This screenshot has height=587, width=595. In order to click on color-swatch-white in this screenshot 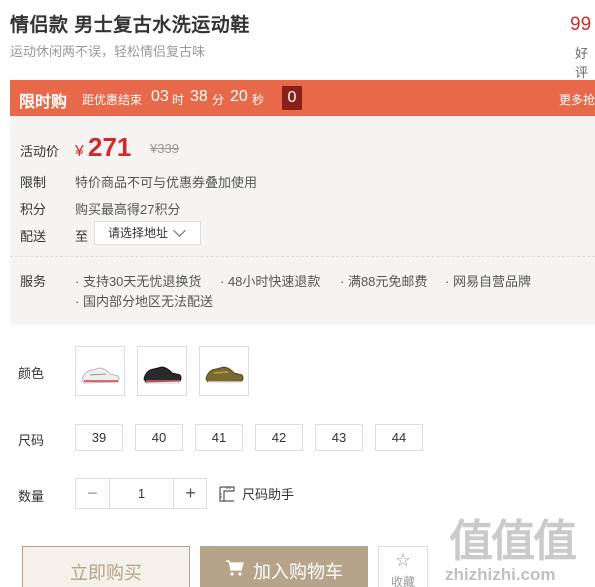, I will do `click(100, 371)`.